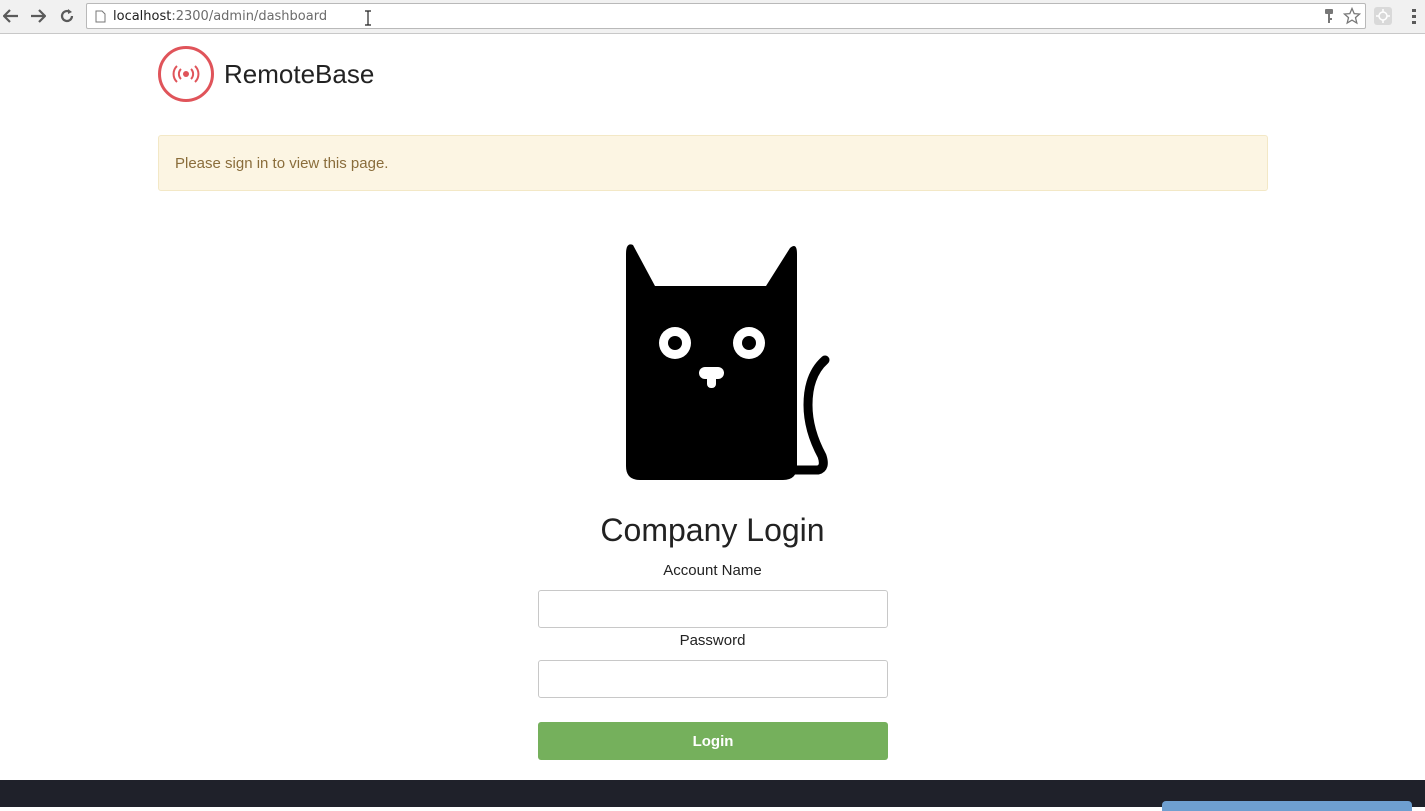 Image resolution: width=1425 pixels, height=811 pixels. Describe the element at coordinates (1383, 18) in the screenshot. I see `extension-icon` at that location.